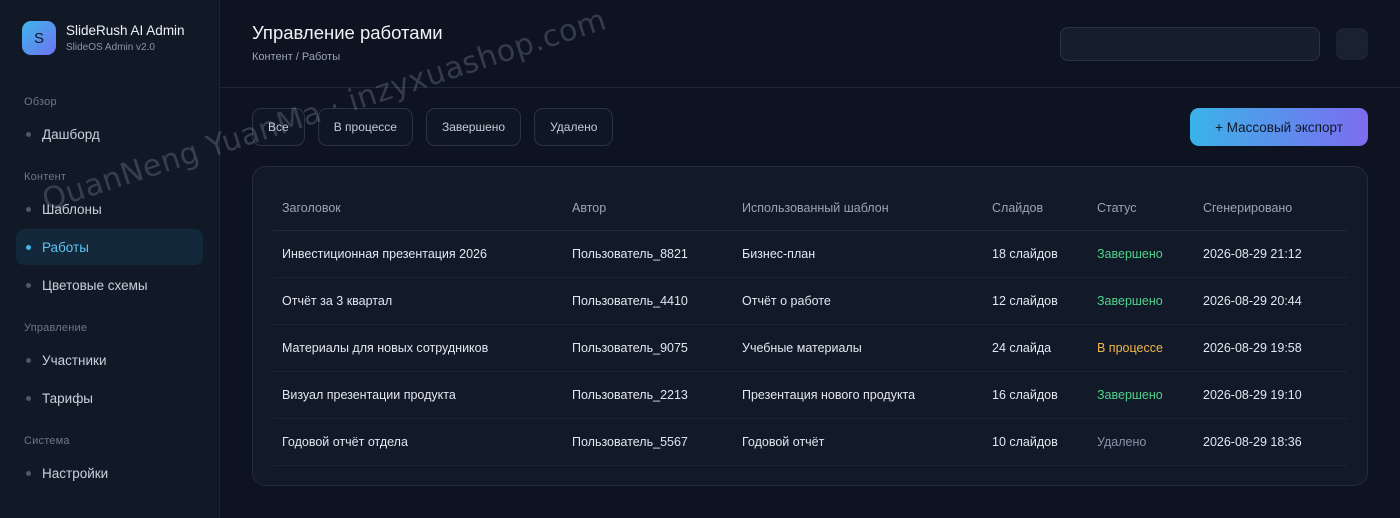 The width and height of the screenshot is (1400, 518). I want to click on column-header: Статус, so click(1141, 209).